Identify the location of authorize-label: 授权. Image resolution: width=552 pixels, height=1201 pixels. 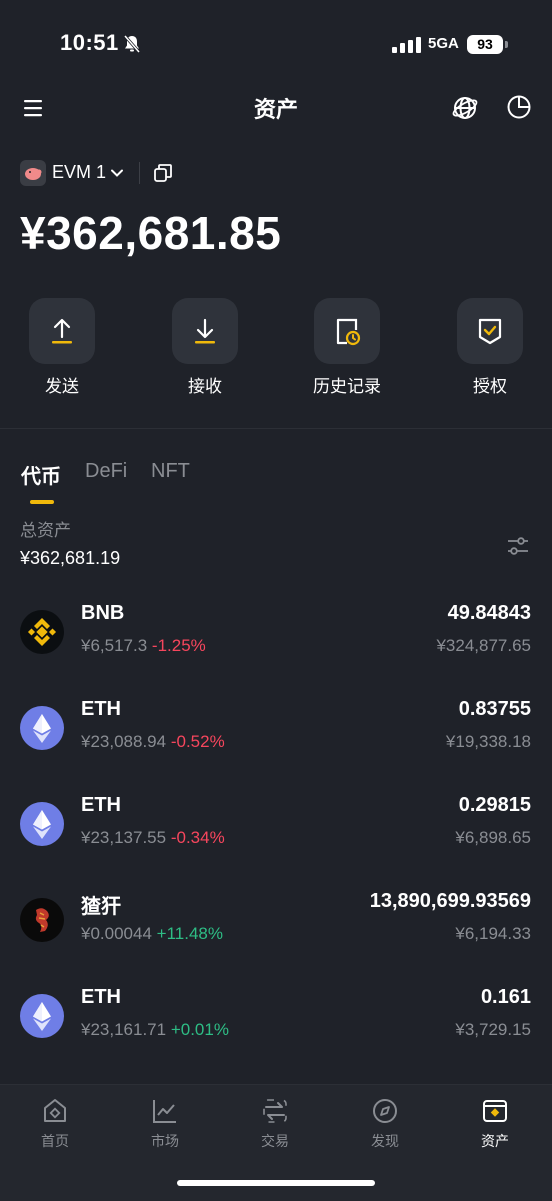
(490, 386).